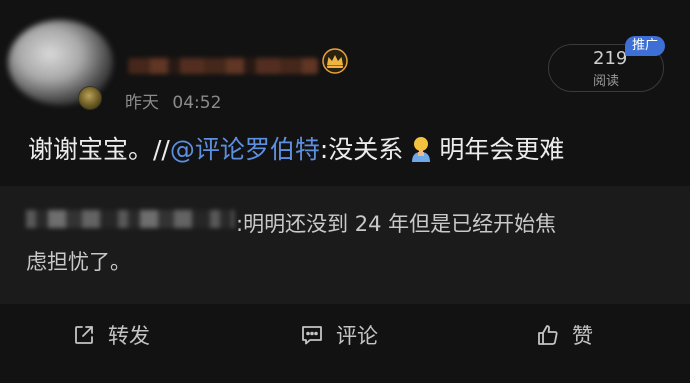  I want to click on read-count: 219, so click(610, 58).